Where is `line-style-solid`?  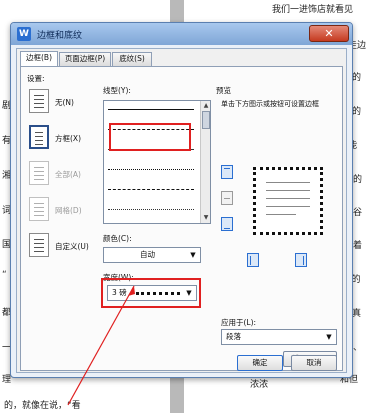 line-style-solid is located at coordinates (151, 109).